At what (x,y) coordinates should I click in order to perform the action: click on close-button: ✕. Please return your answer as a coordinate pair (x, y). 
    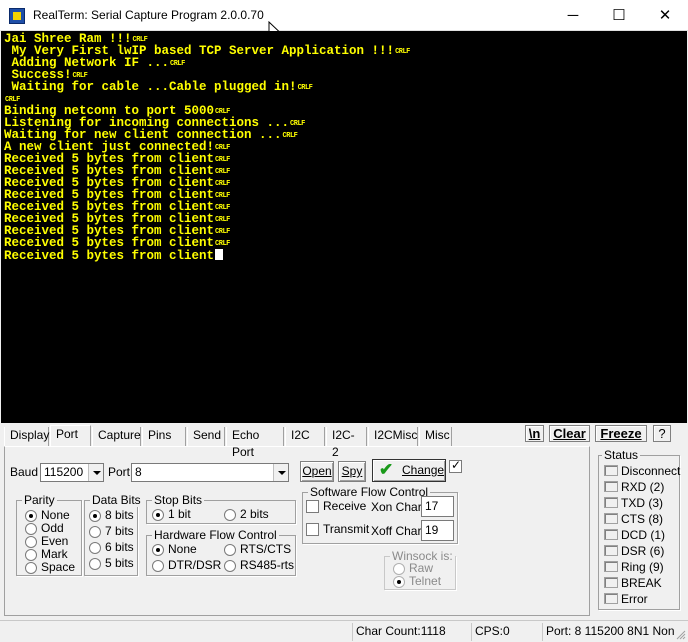
    Looking at the image, I should click on (665, 15).